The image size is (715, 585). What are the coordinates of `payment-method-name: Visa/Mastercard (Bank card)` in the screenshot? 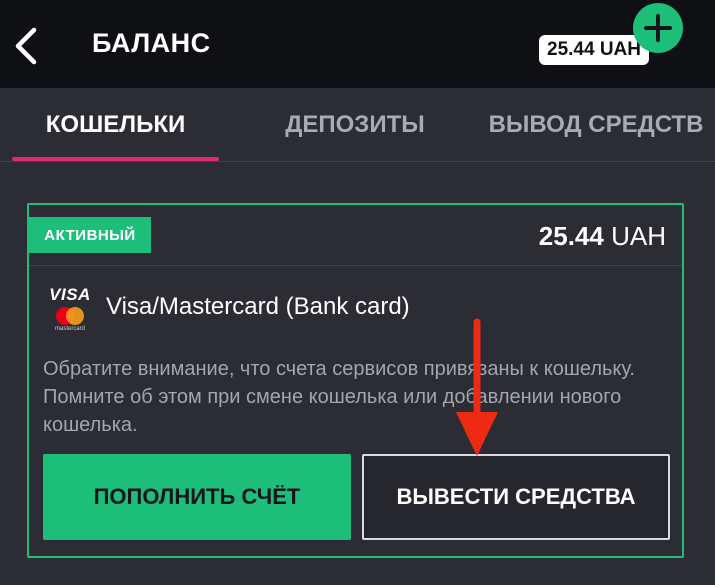 It's located at (258, 306).